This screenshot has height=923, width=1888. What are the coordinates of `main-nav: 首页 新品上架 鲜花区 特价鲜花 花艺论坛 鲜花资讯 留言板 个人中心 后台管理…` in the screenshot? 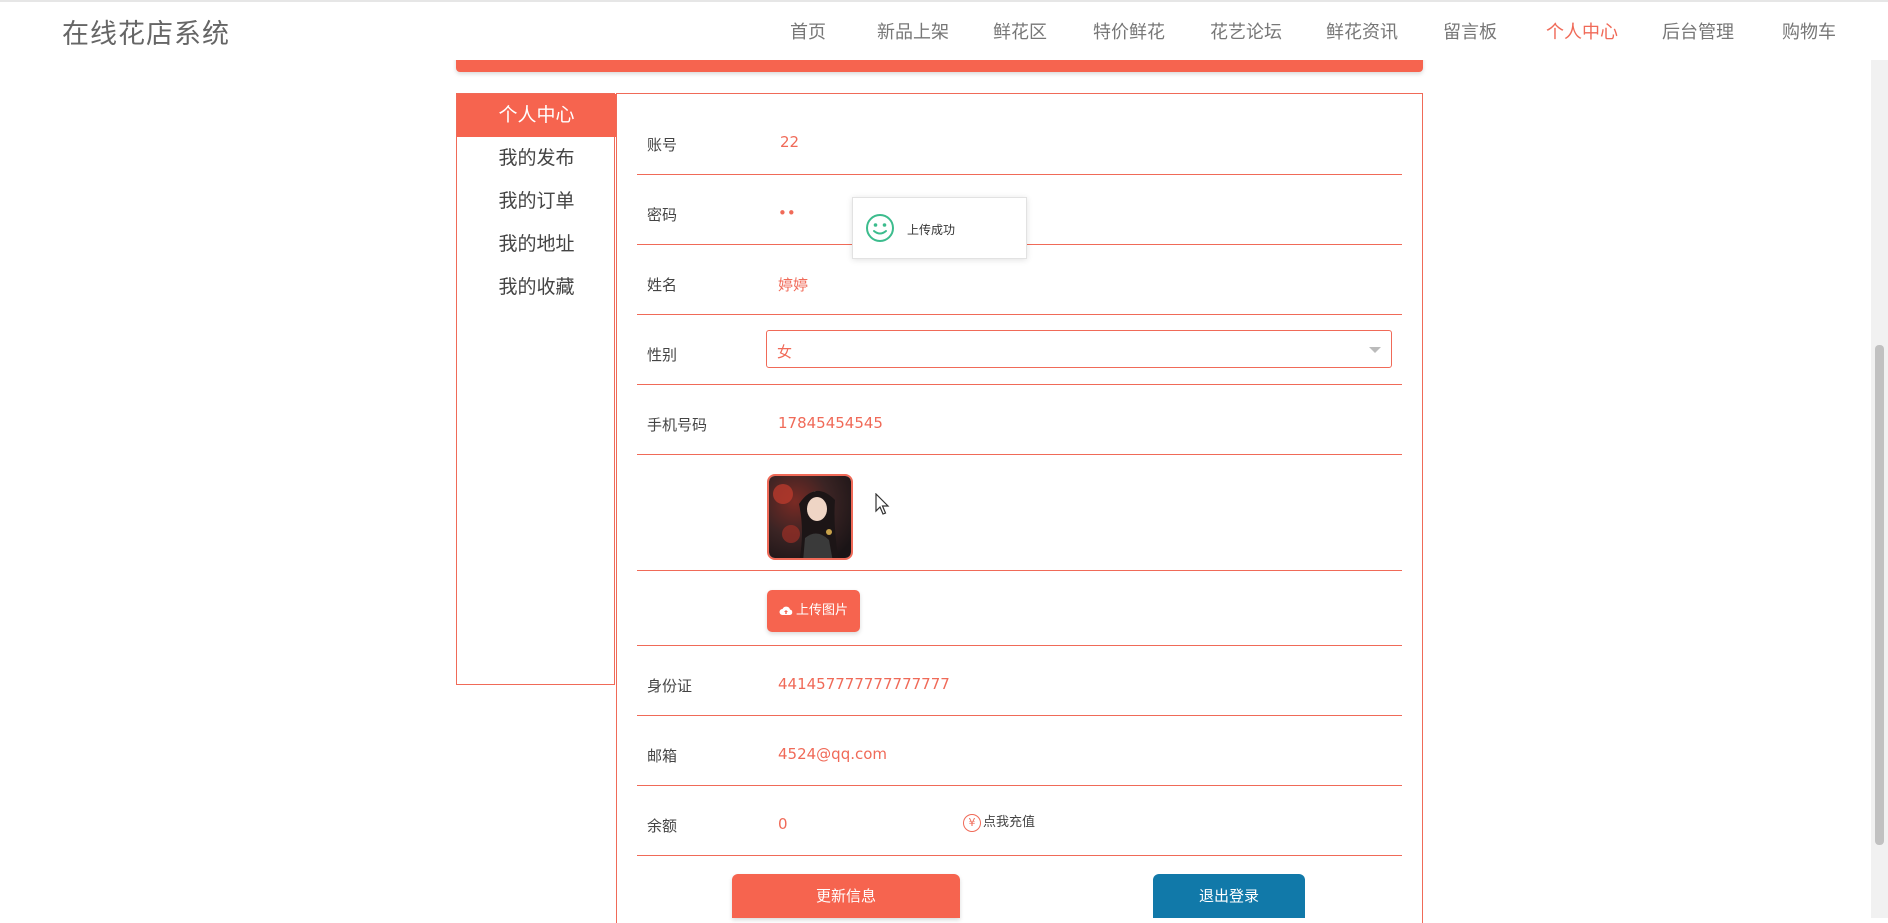 It's located at (944, 33).